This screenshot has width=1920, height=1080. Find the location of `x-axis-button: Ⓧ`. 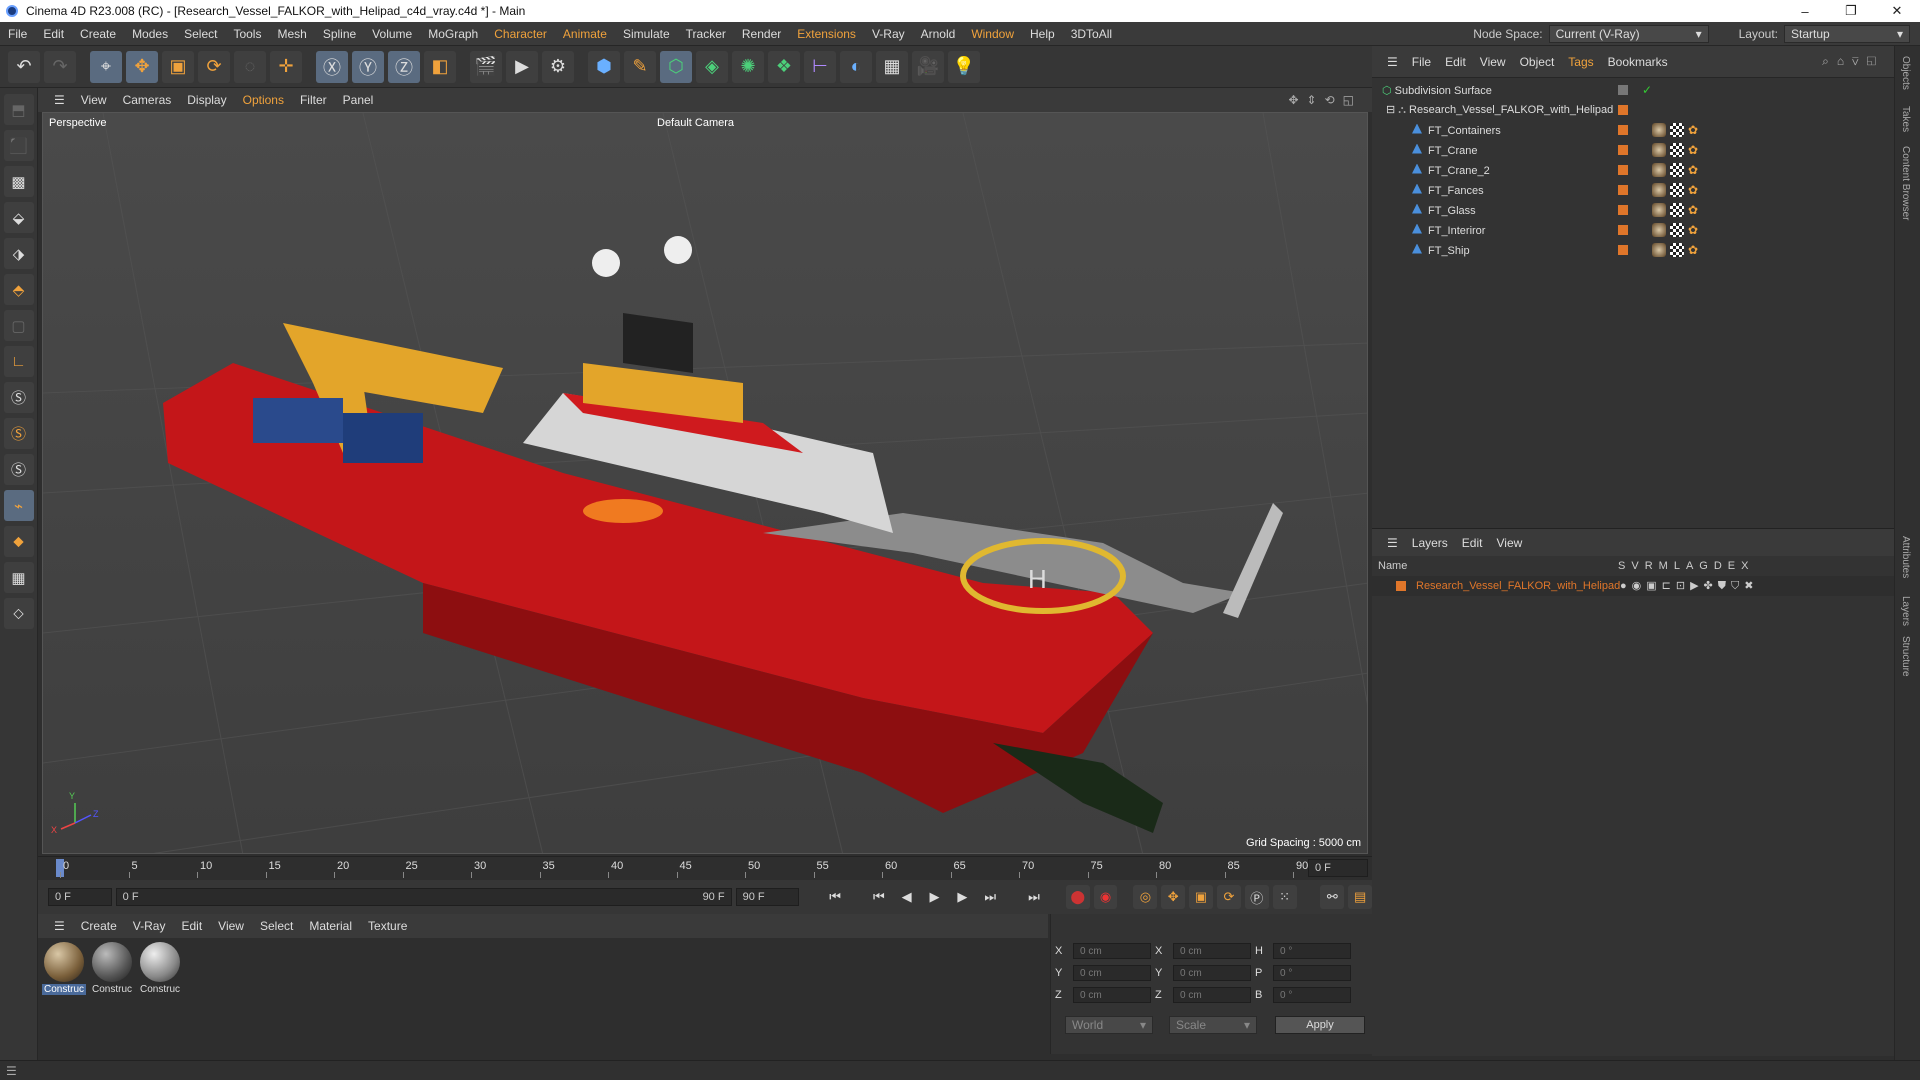

x-axis-button: Ⓧ is located at coordinates (332, 66).